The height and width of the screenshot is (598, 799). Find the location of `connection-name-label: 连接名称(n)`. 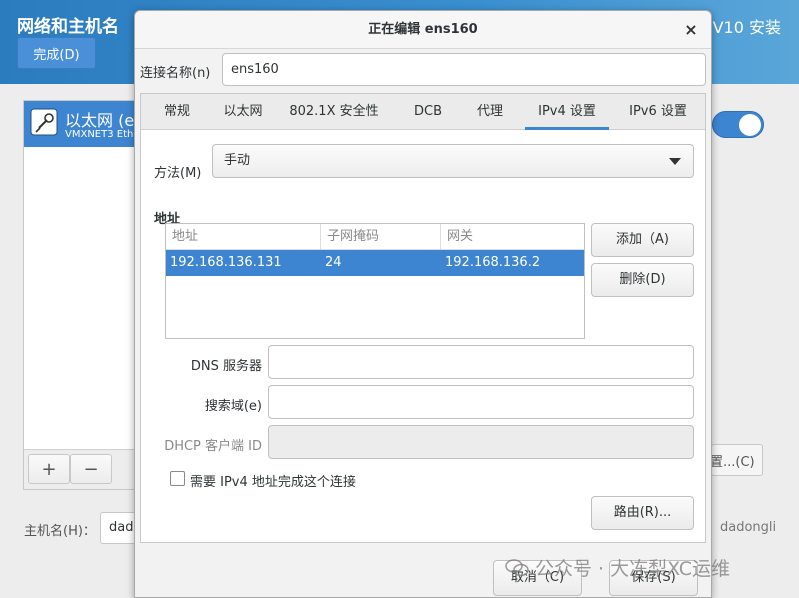

connection-name-label: 连接名称(n) is located at coordinates (175, 73).